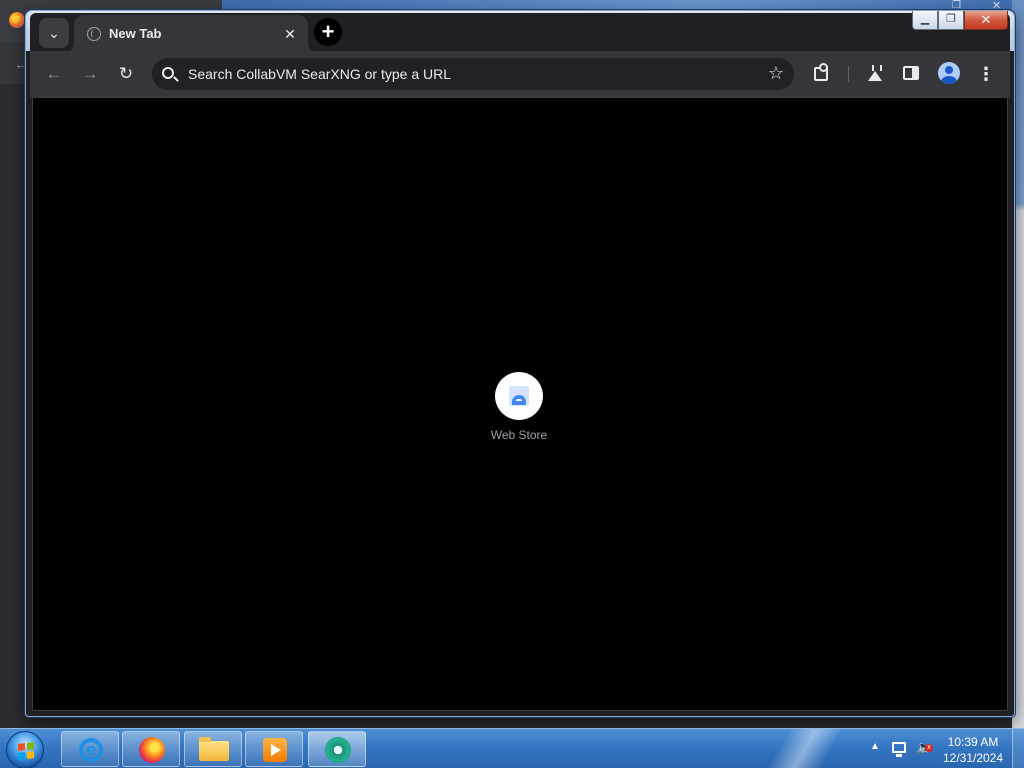 The width and height of the screenshot is (1024, 768). I want to click on start-button, so click(25, 749).